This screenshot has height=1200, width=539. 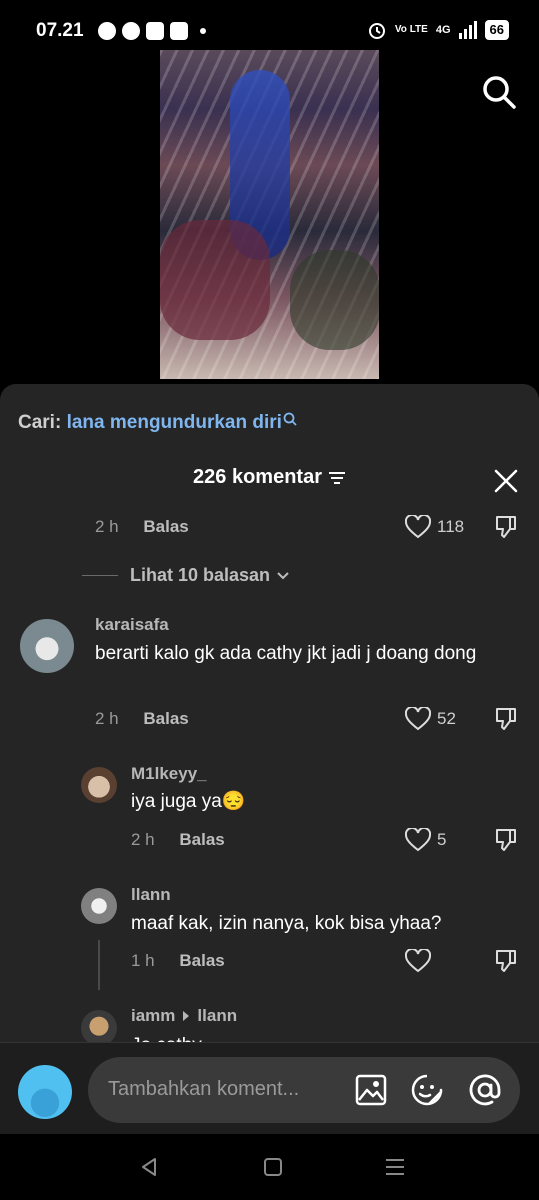 What do you see at coordinates (286, 923) in the screenshot?
I see `comment-text: maaf kak, izin nanya, kok bisa yhaa?` at bounding box center [286, 923].